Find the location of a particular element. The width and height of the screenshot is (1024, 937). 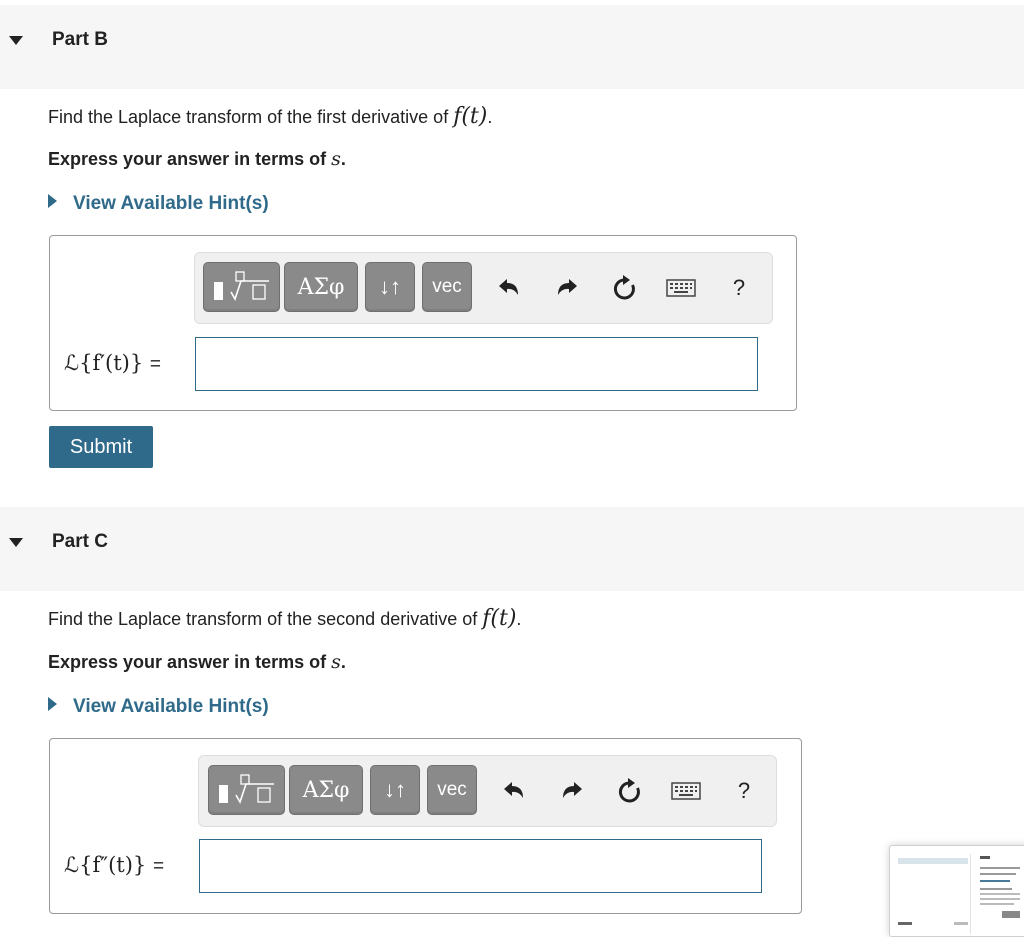

thumbnail-panel-right is located at coordinates (1002, 895).